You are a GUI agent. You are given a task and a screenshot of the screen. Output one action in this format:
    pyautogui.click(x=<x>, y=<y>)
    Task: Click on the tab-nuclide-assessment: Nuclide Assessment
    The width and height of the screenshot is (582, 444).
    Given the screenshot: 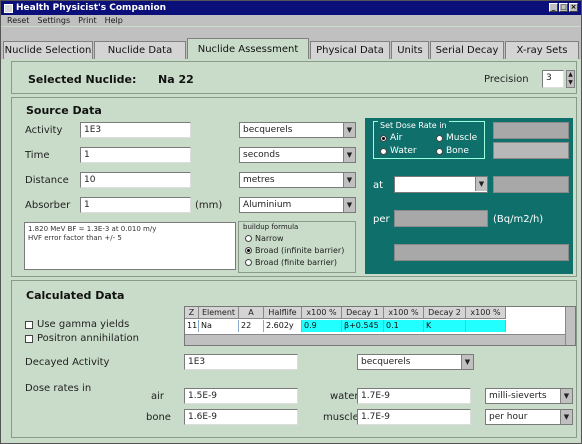 What is the action you would take?
    pyautogui.click(x=248, y=48)
    